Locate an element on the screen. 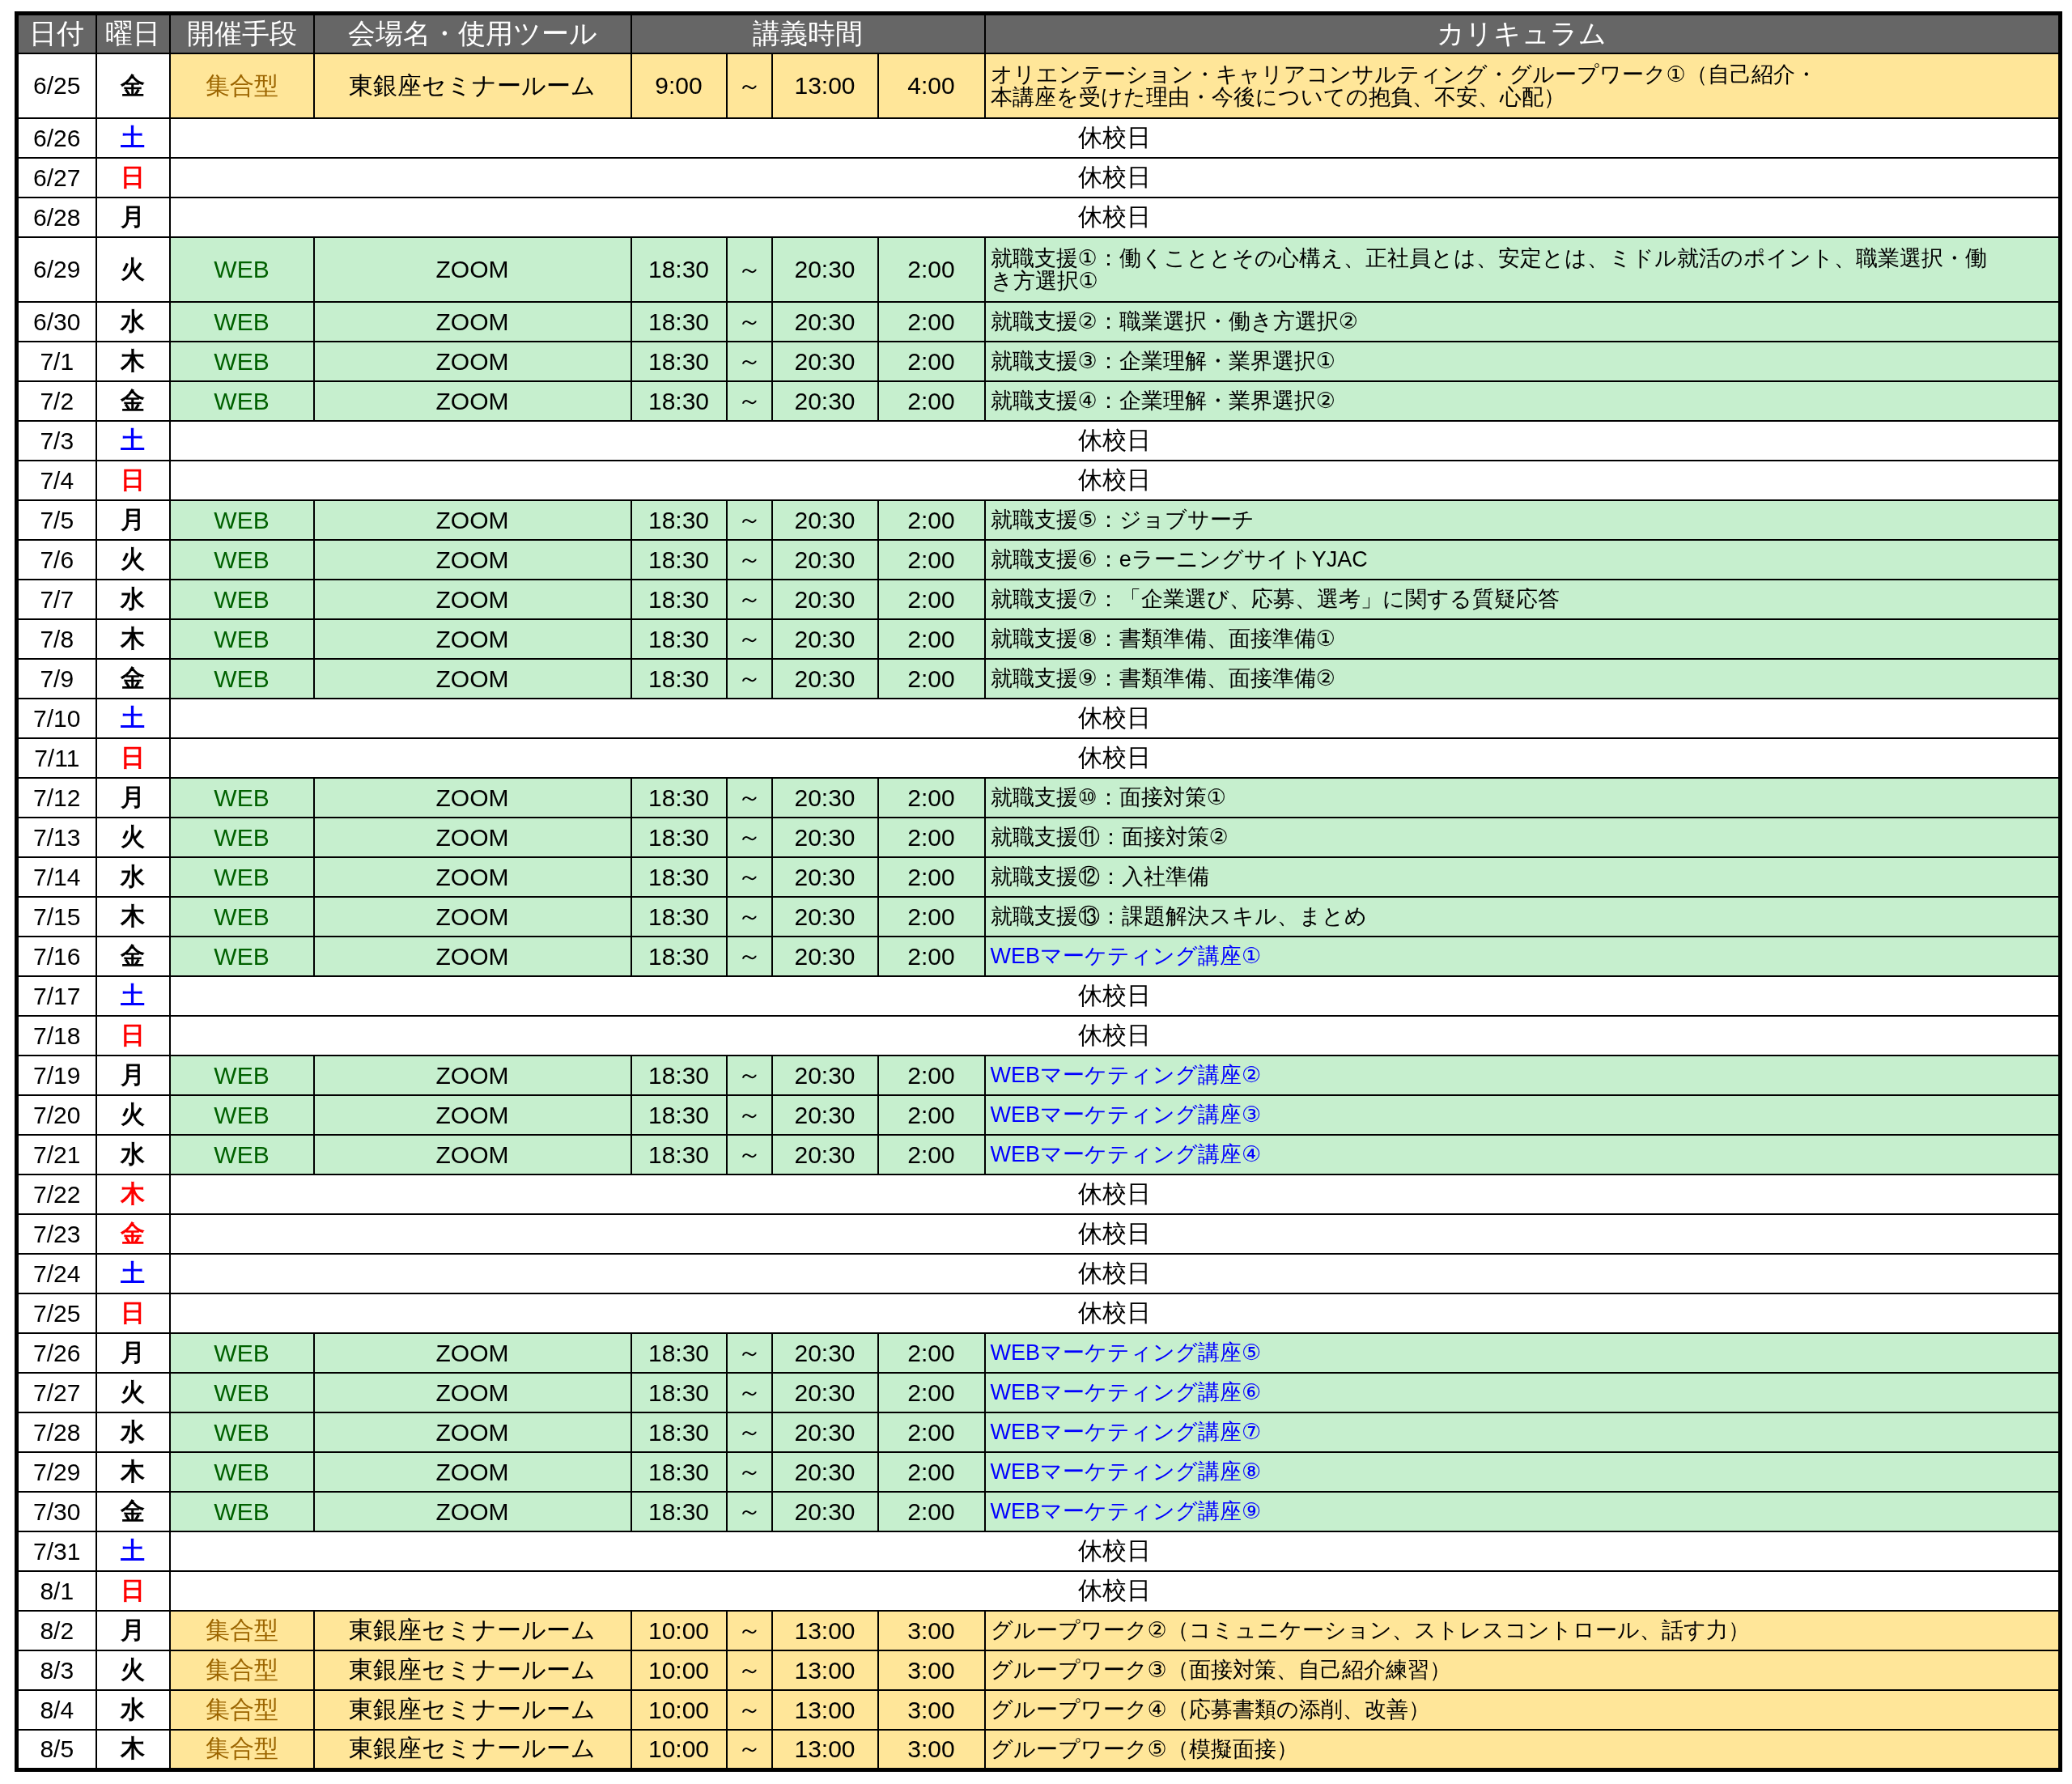 The width and height of the screenshot is (2072, 1784). date-cell: 7/20 is located at coordinates (56, 1115).